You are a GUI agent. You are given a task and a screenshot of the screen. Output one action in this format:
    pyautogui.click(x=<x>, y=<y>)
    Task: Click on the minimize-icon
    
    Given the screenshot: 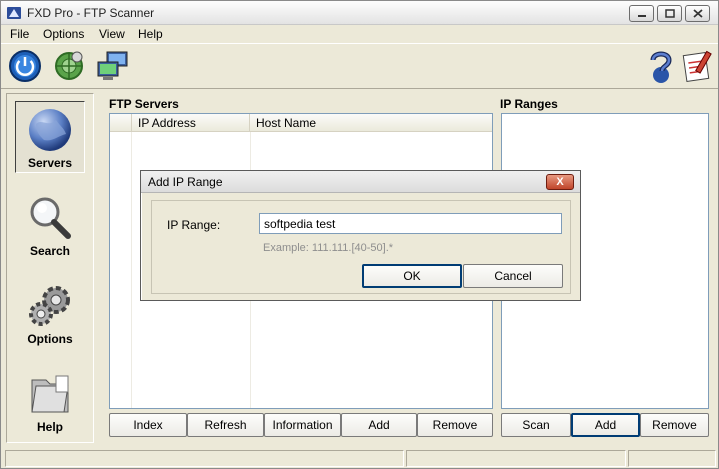 What is the action you would take?
    pyautogui.click(x=641, y=15)
    